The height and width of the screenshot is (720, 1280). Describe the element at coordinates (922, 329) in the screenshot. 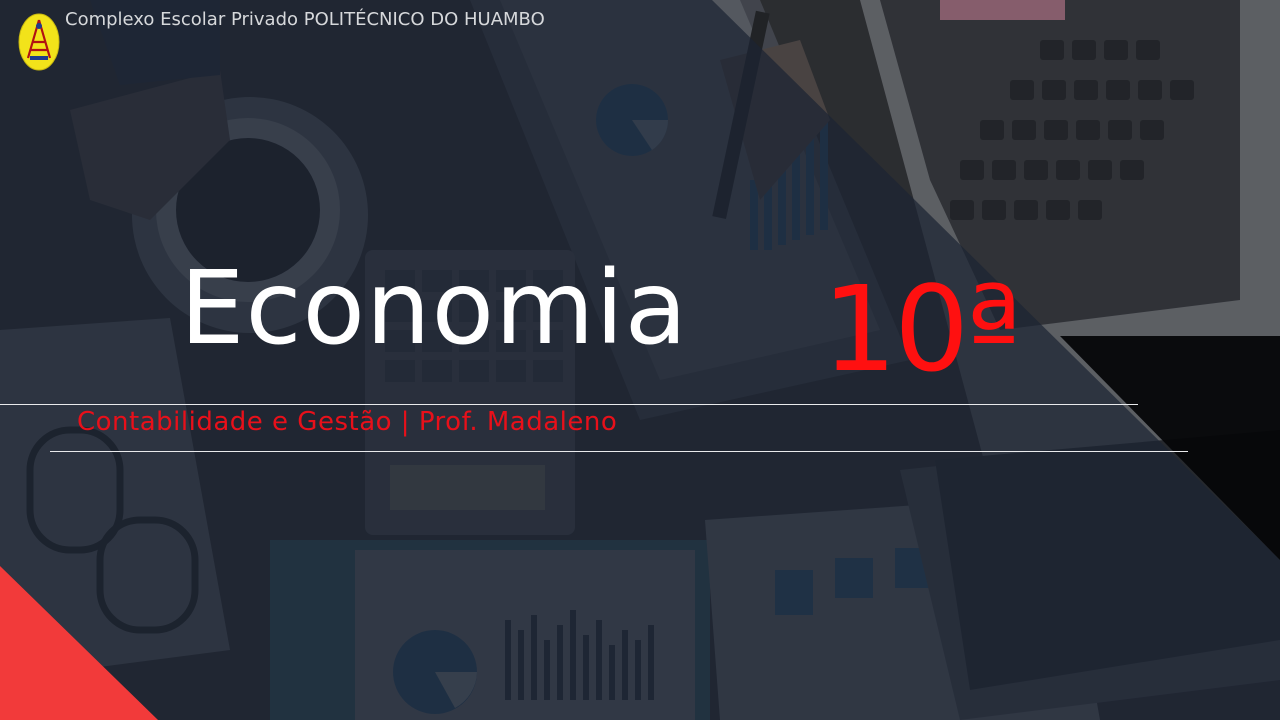

I see `grade-label: 10ª` at that location.